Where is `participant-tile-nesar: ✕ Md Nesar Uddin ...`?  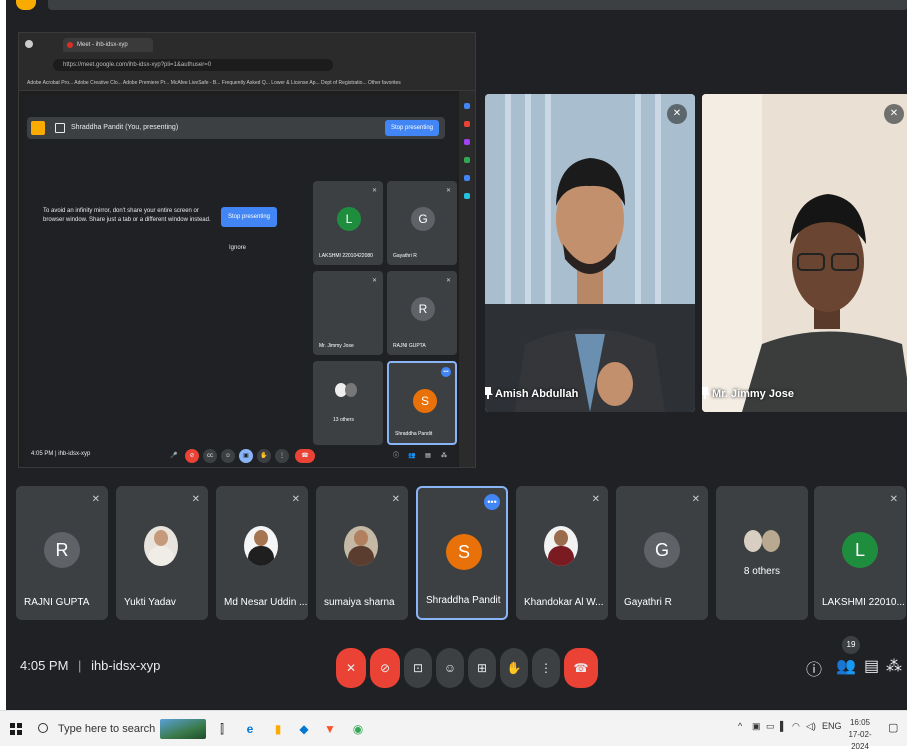
participant-tile-nesar: ✕ Md Nesar Uddin ... is located at coordinates (262, 553).